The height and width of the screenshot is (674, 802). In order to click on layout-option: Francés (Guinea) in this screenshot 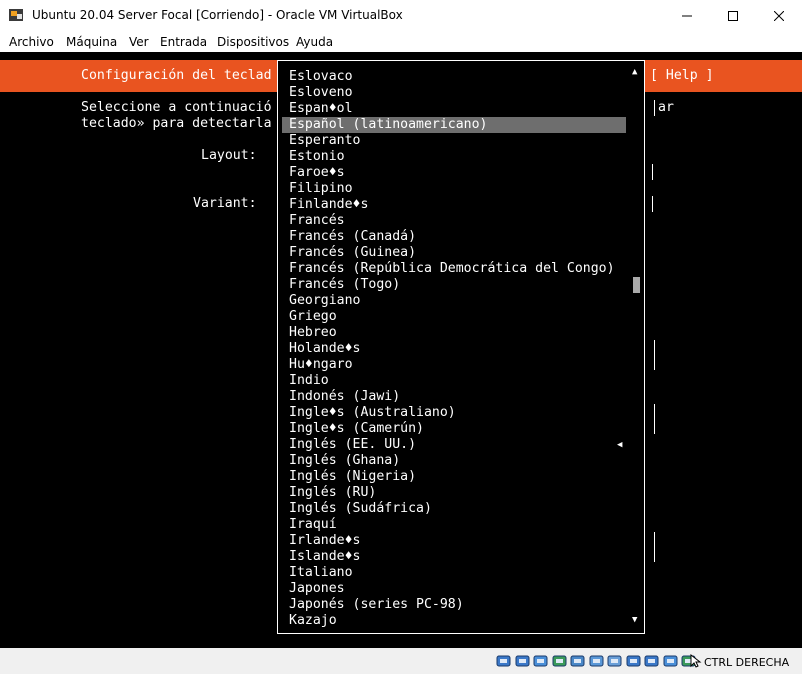, I will do `click(352, 253)`.